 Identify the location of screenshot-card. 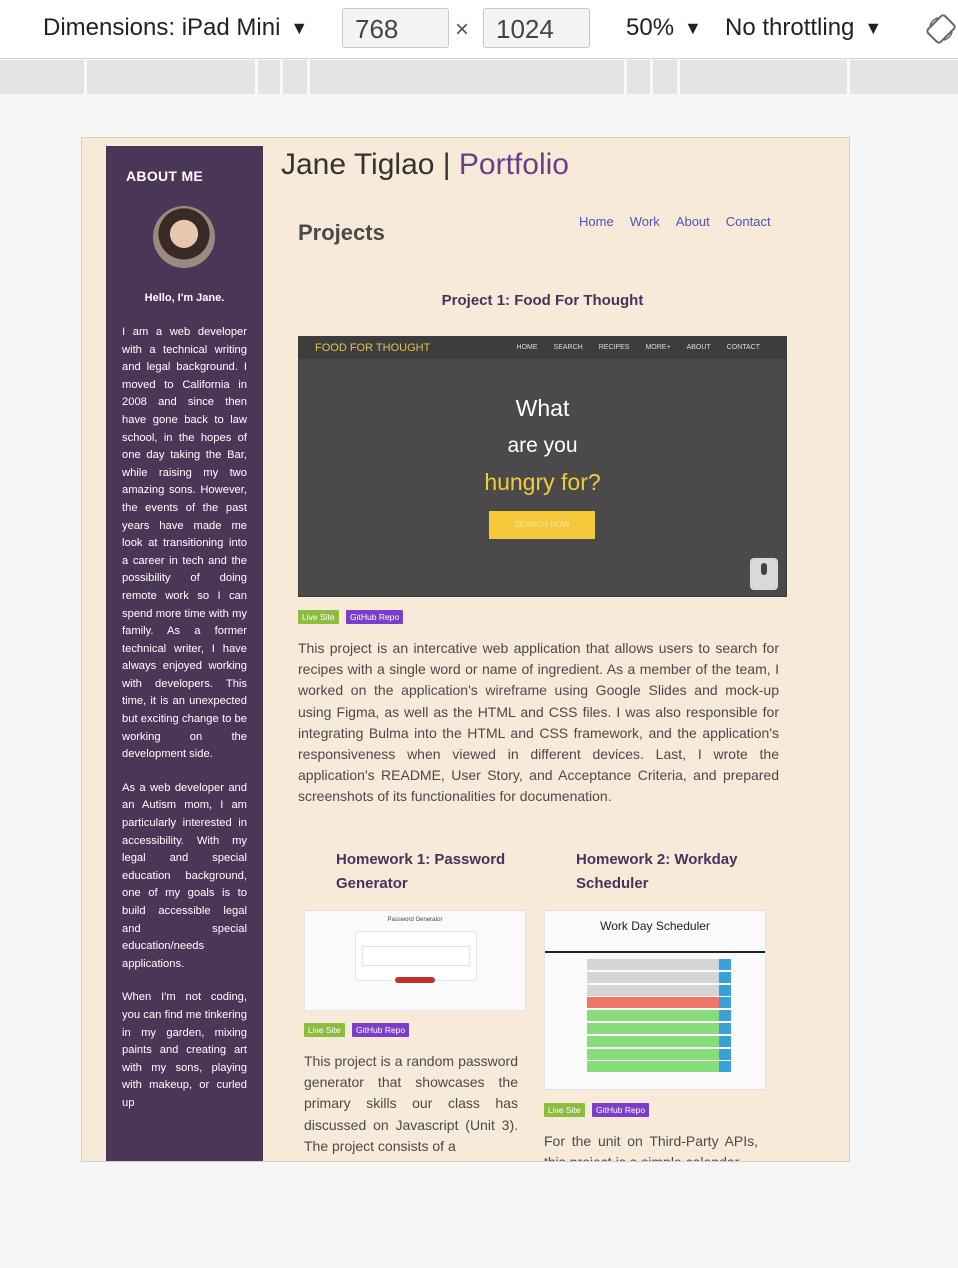
(416, 956).